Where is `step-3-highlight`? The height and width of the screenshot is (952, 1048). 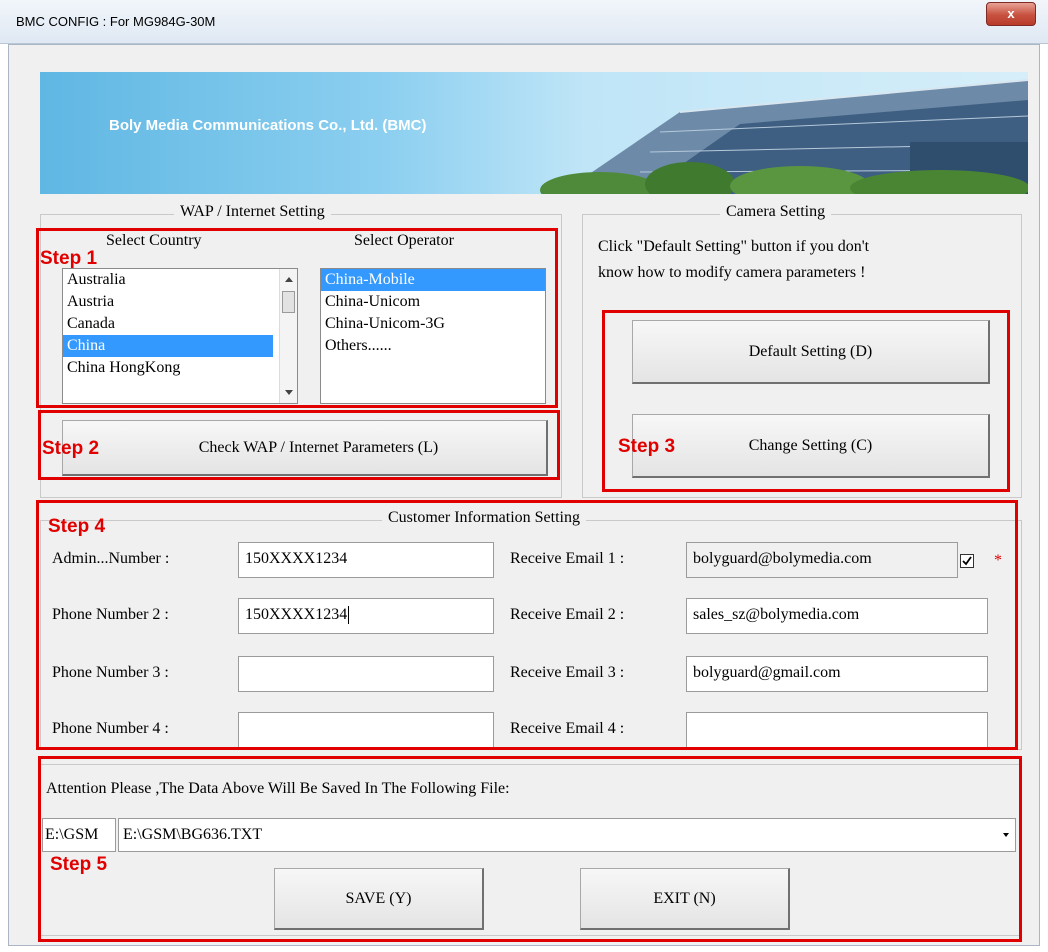
step-3-highlight is located at coordinates (806, 401).